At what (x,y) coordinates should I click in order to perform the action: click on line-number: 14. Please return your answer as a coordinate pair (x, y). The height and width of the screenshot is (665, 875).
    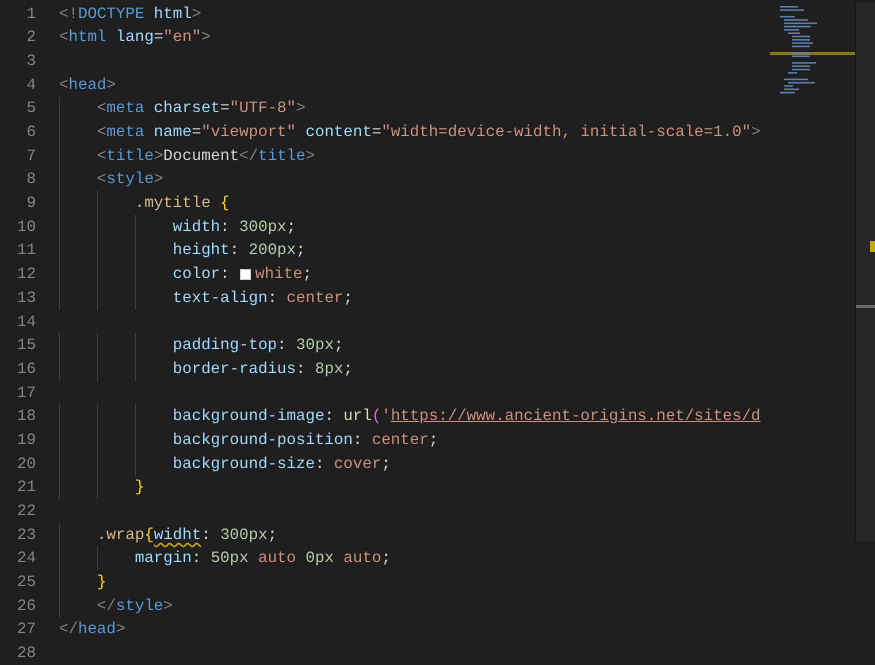
    Looking at the image, I should click on (26, 321).